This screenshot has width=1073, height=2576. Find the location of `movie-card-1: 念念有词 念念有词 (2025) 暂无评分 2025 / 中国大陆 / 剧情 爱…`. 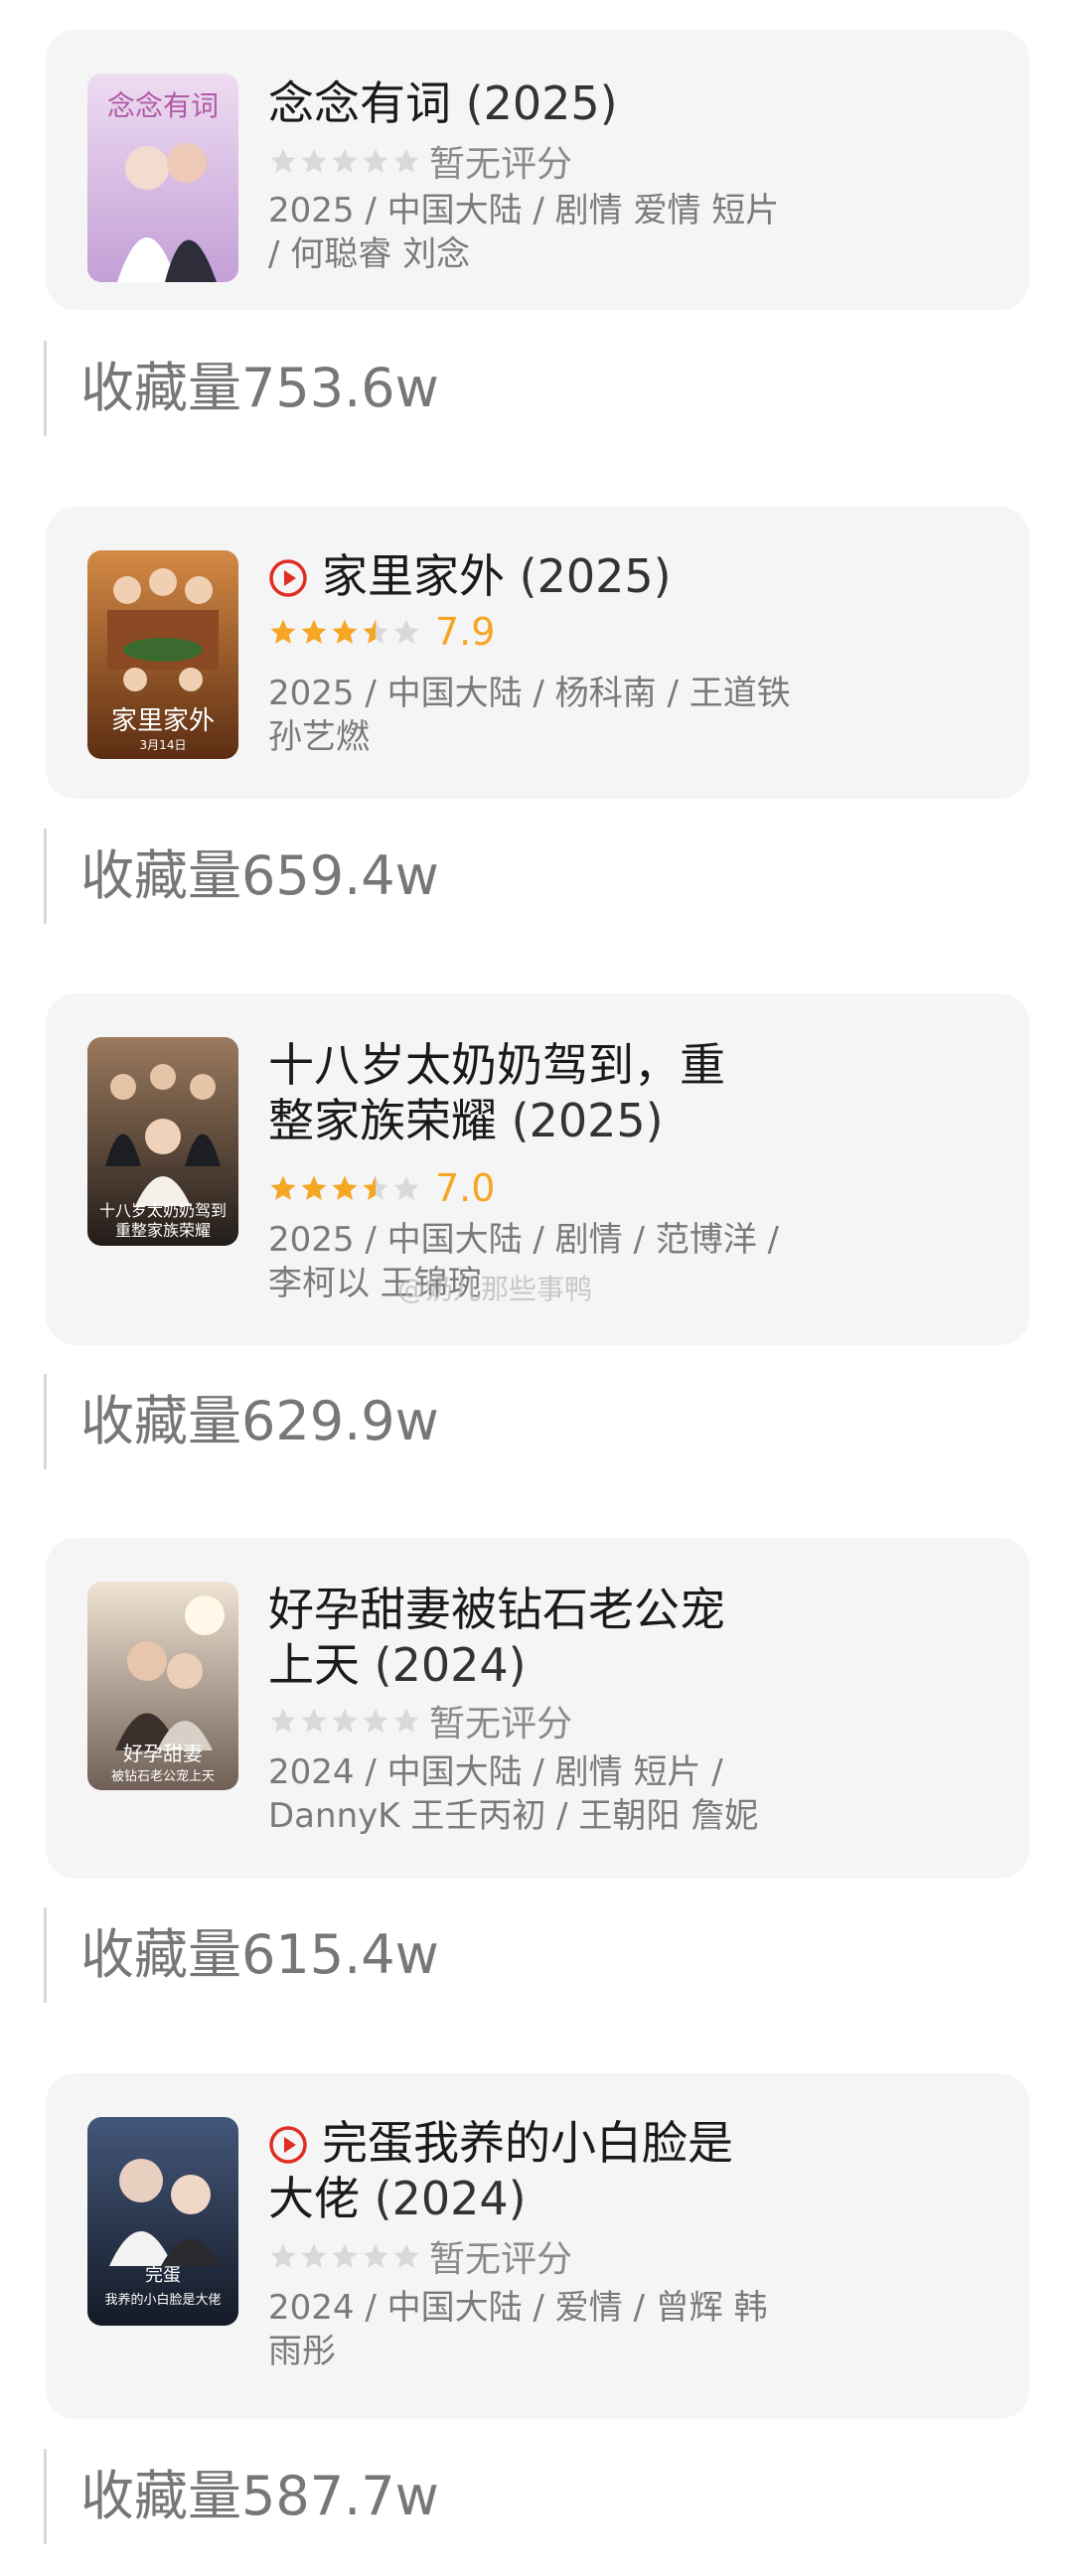

movie-card-1: 念念有词 念念有词 (2025) 暂无评分 2025 / 中国大陆 / 剧情 爱… is located at coordinates (537, 170).